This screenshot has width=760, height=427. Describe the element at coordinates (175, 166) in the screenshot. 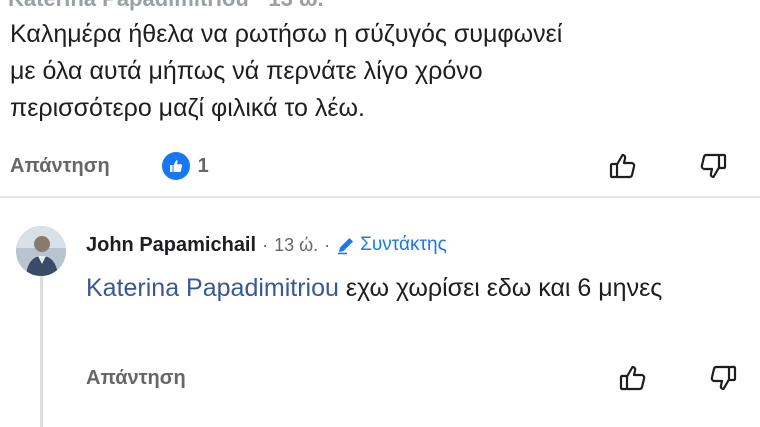

I see `thumbs-up-icon` at that location.